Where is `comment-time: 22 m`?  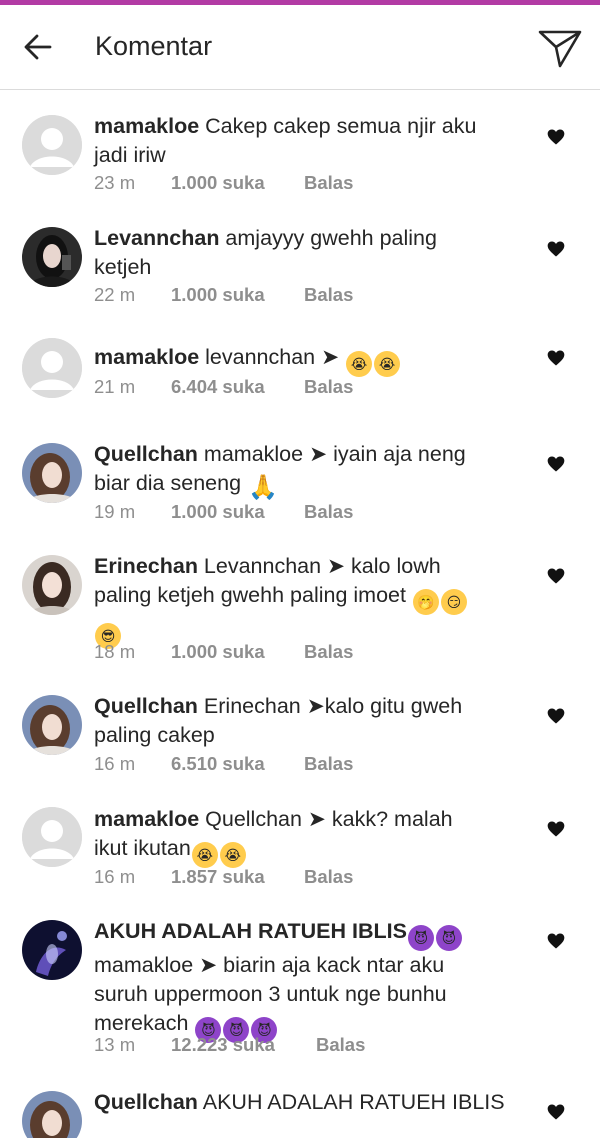 comment-time: 22 m is located at coordinates (115, 294).